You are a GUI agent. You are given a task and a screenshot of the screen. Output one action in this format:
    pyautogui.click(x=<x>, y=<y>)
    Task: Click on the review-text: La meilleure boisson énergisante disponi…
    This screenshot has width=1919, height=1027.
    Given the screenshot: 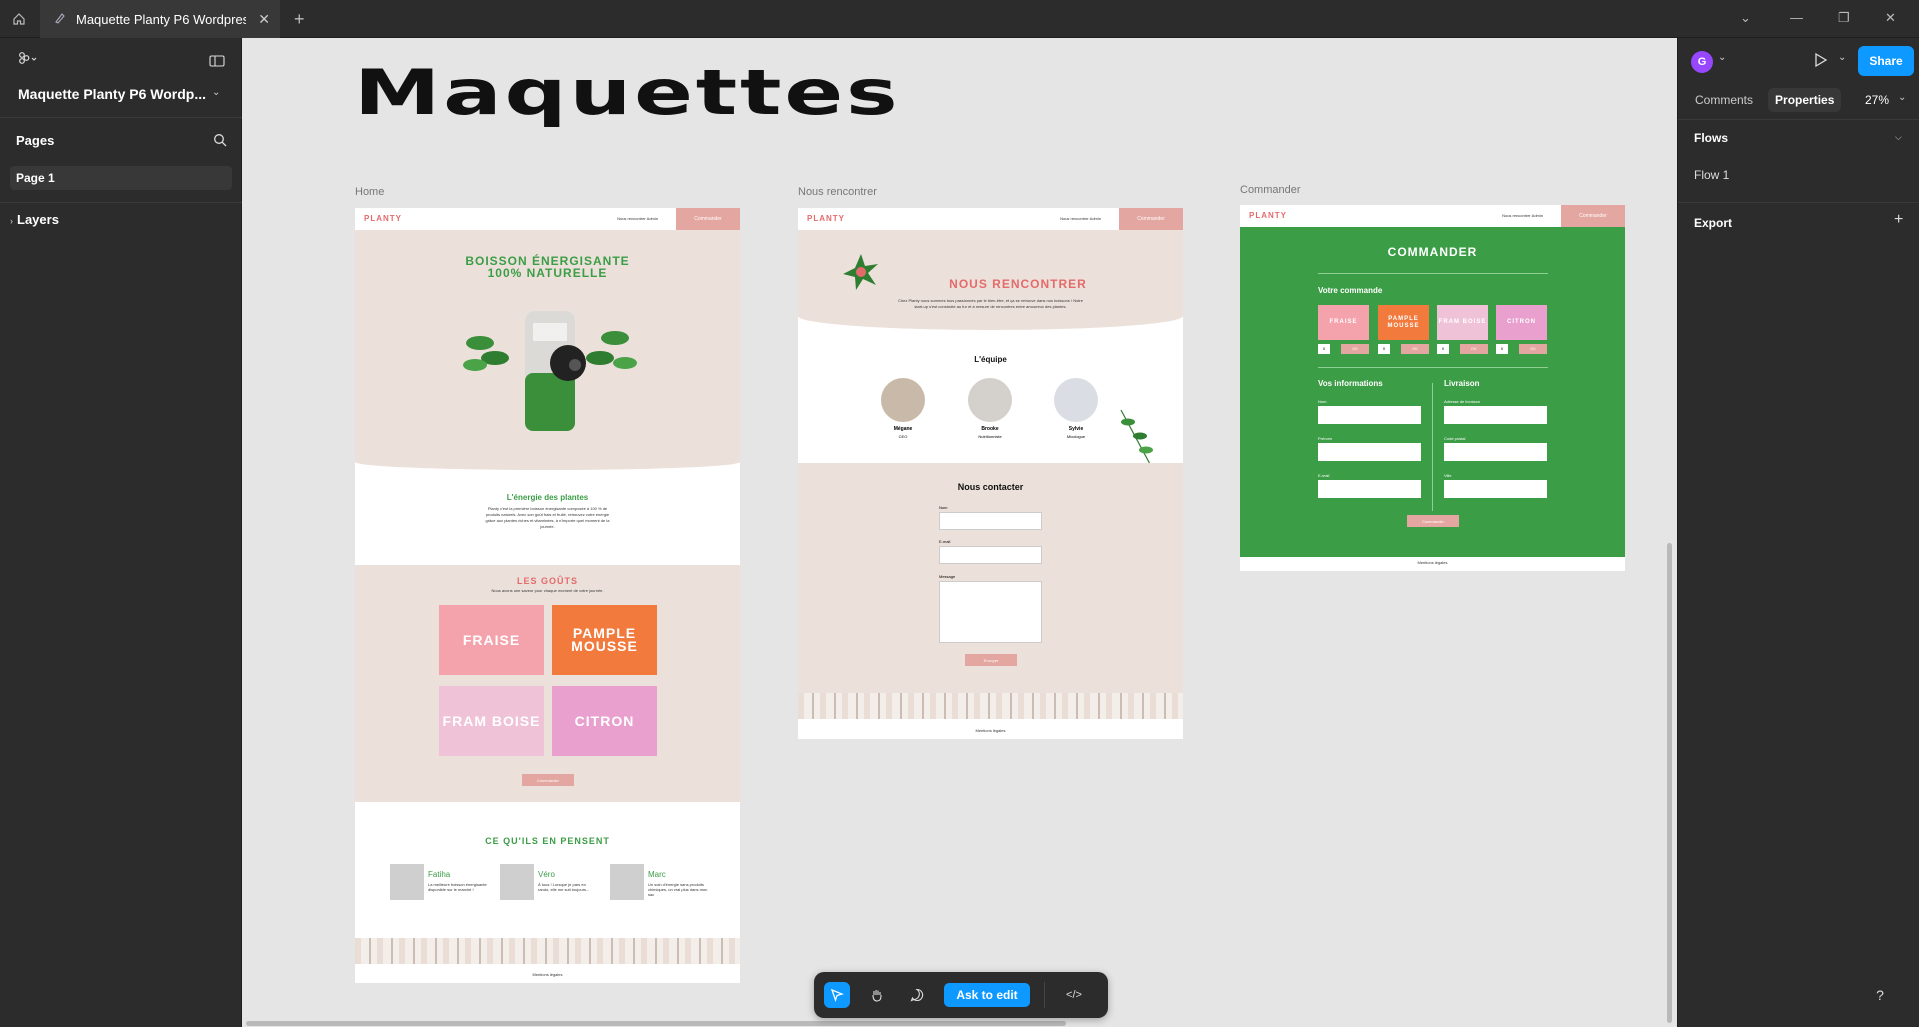 What is the action you would take?
    pyautogui.click(x=457, y=887)
    